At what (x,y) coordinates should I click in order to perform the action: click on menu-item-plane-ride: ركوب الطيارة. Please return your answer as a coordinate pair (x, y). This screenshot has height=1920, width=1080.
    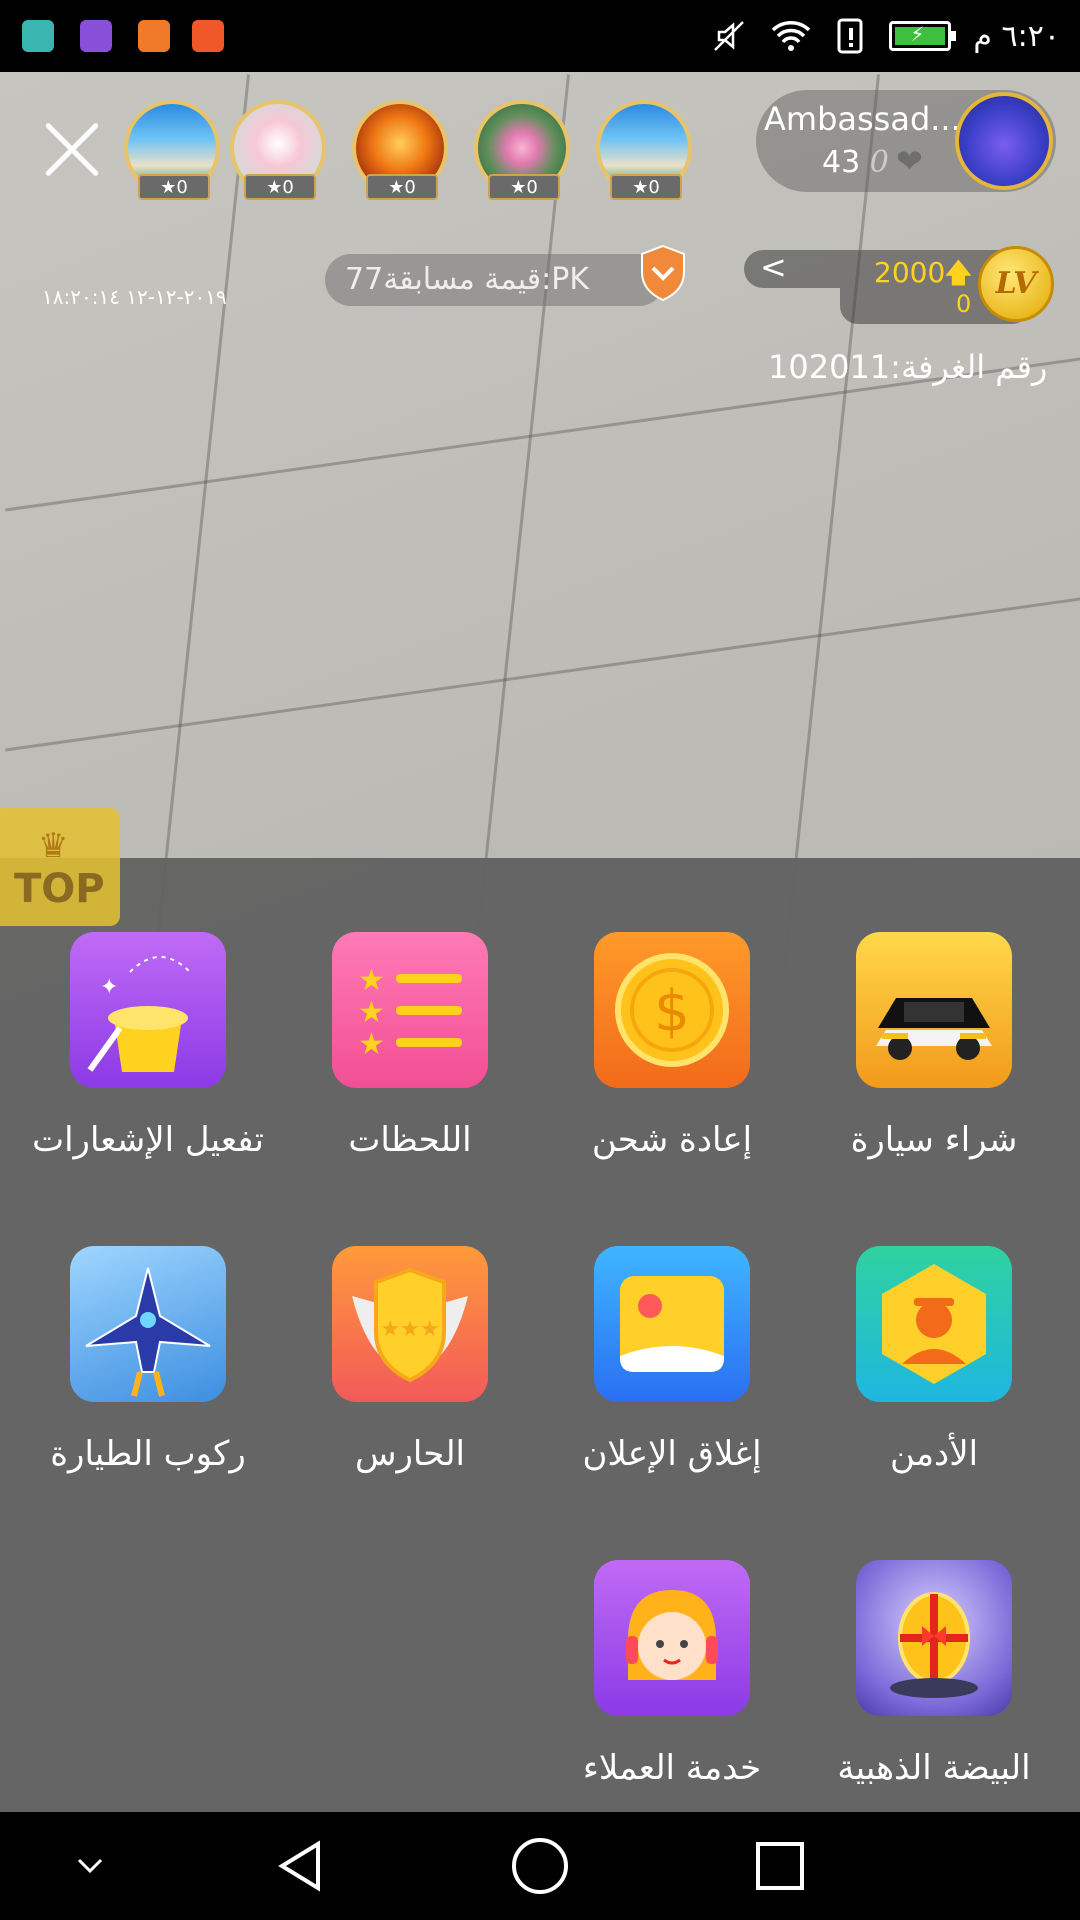
    Looking at the image, I should click on (148, 1360).